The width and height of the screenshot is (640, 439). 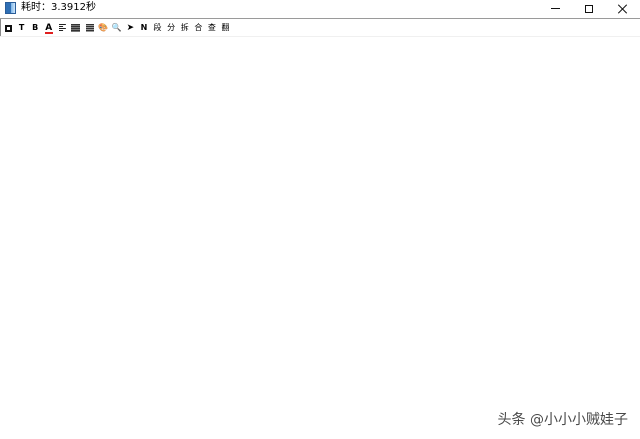 I want to click on text-t-button: T, so click(x=22, y=28).